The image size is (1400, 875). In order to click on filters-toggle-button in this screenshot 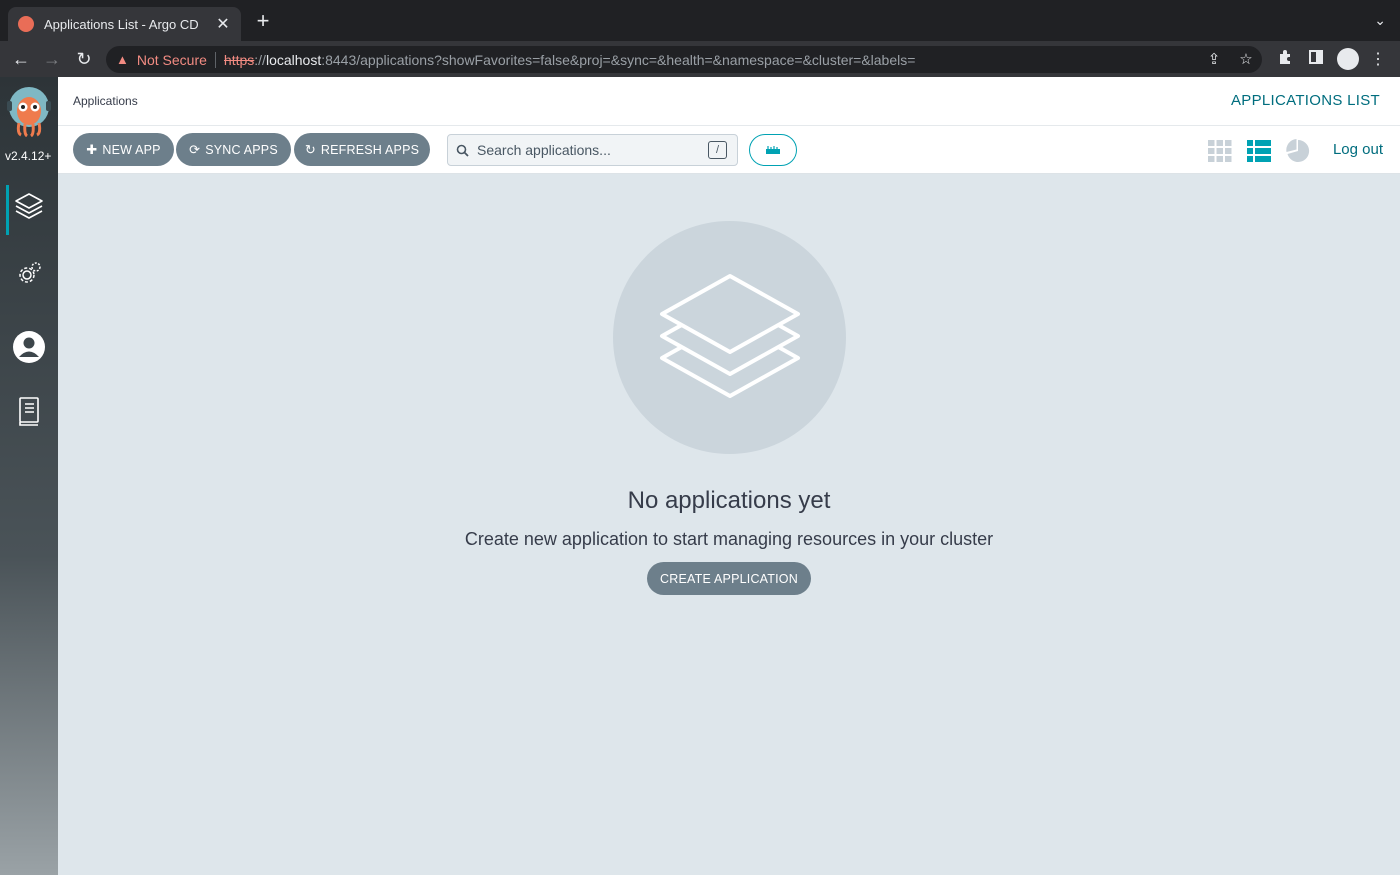, I will do `click(773, 150)`.